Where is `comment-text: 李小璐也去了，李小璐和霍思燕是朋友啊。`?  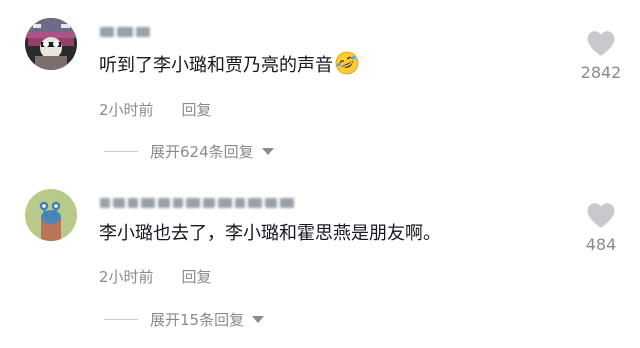 comment-text: 李小璐也去了，李小璐和霍思燕是朋友啊。 is located at coordinates (270, 234).